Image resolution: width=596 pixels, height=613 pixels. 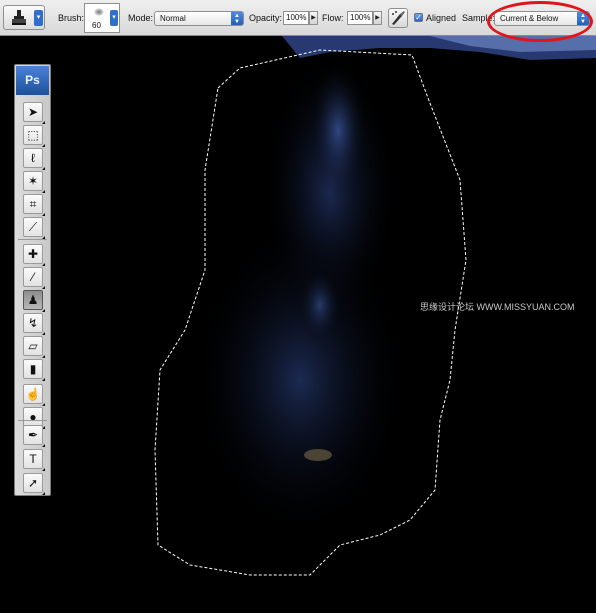 I want to click on gradient-tool: ▮, so click(x=34, y=370).